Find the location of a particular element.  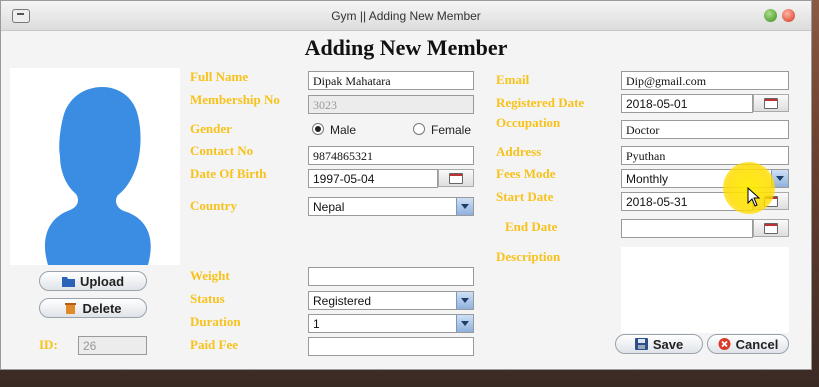

mouse-pointer-icon is located at coordinates (754, 199).